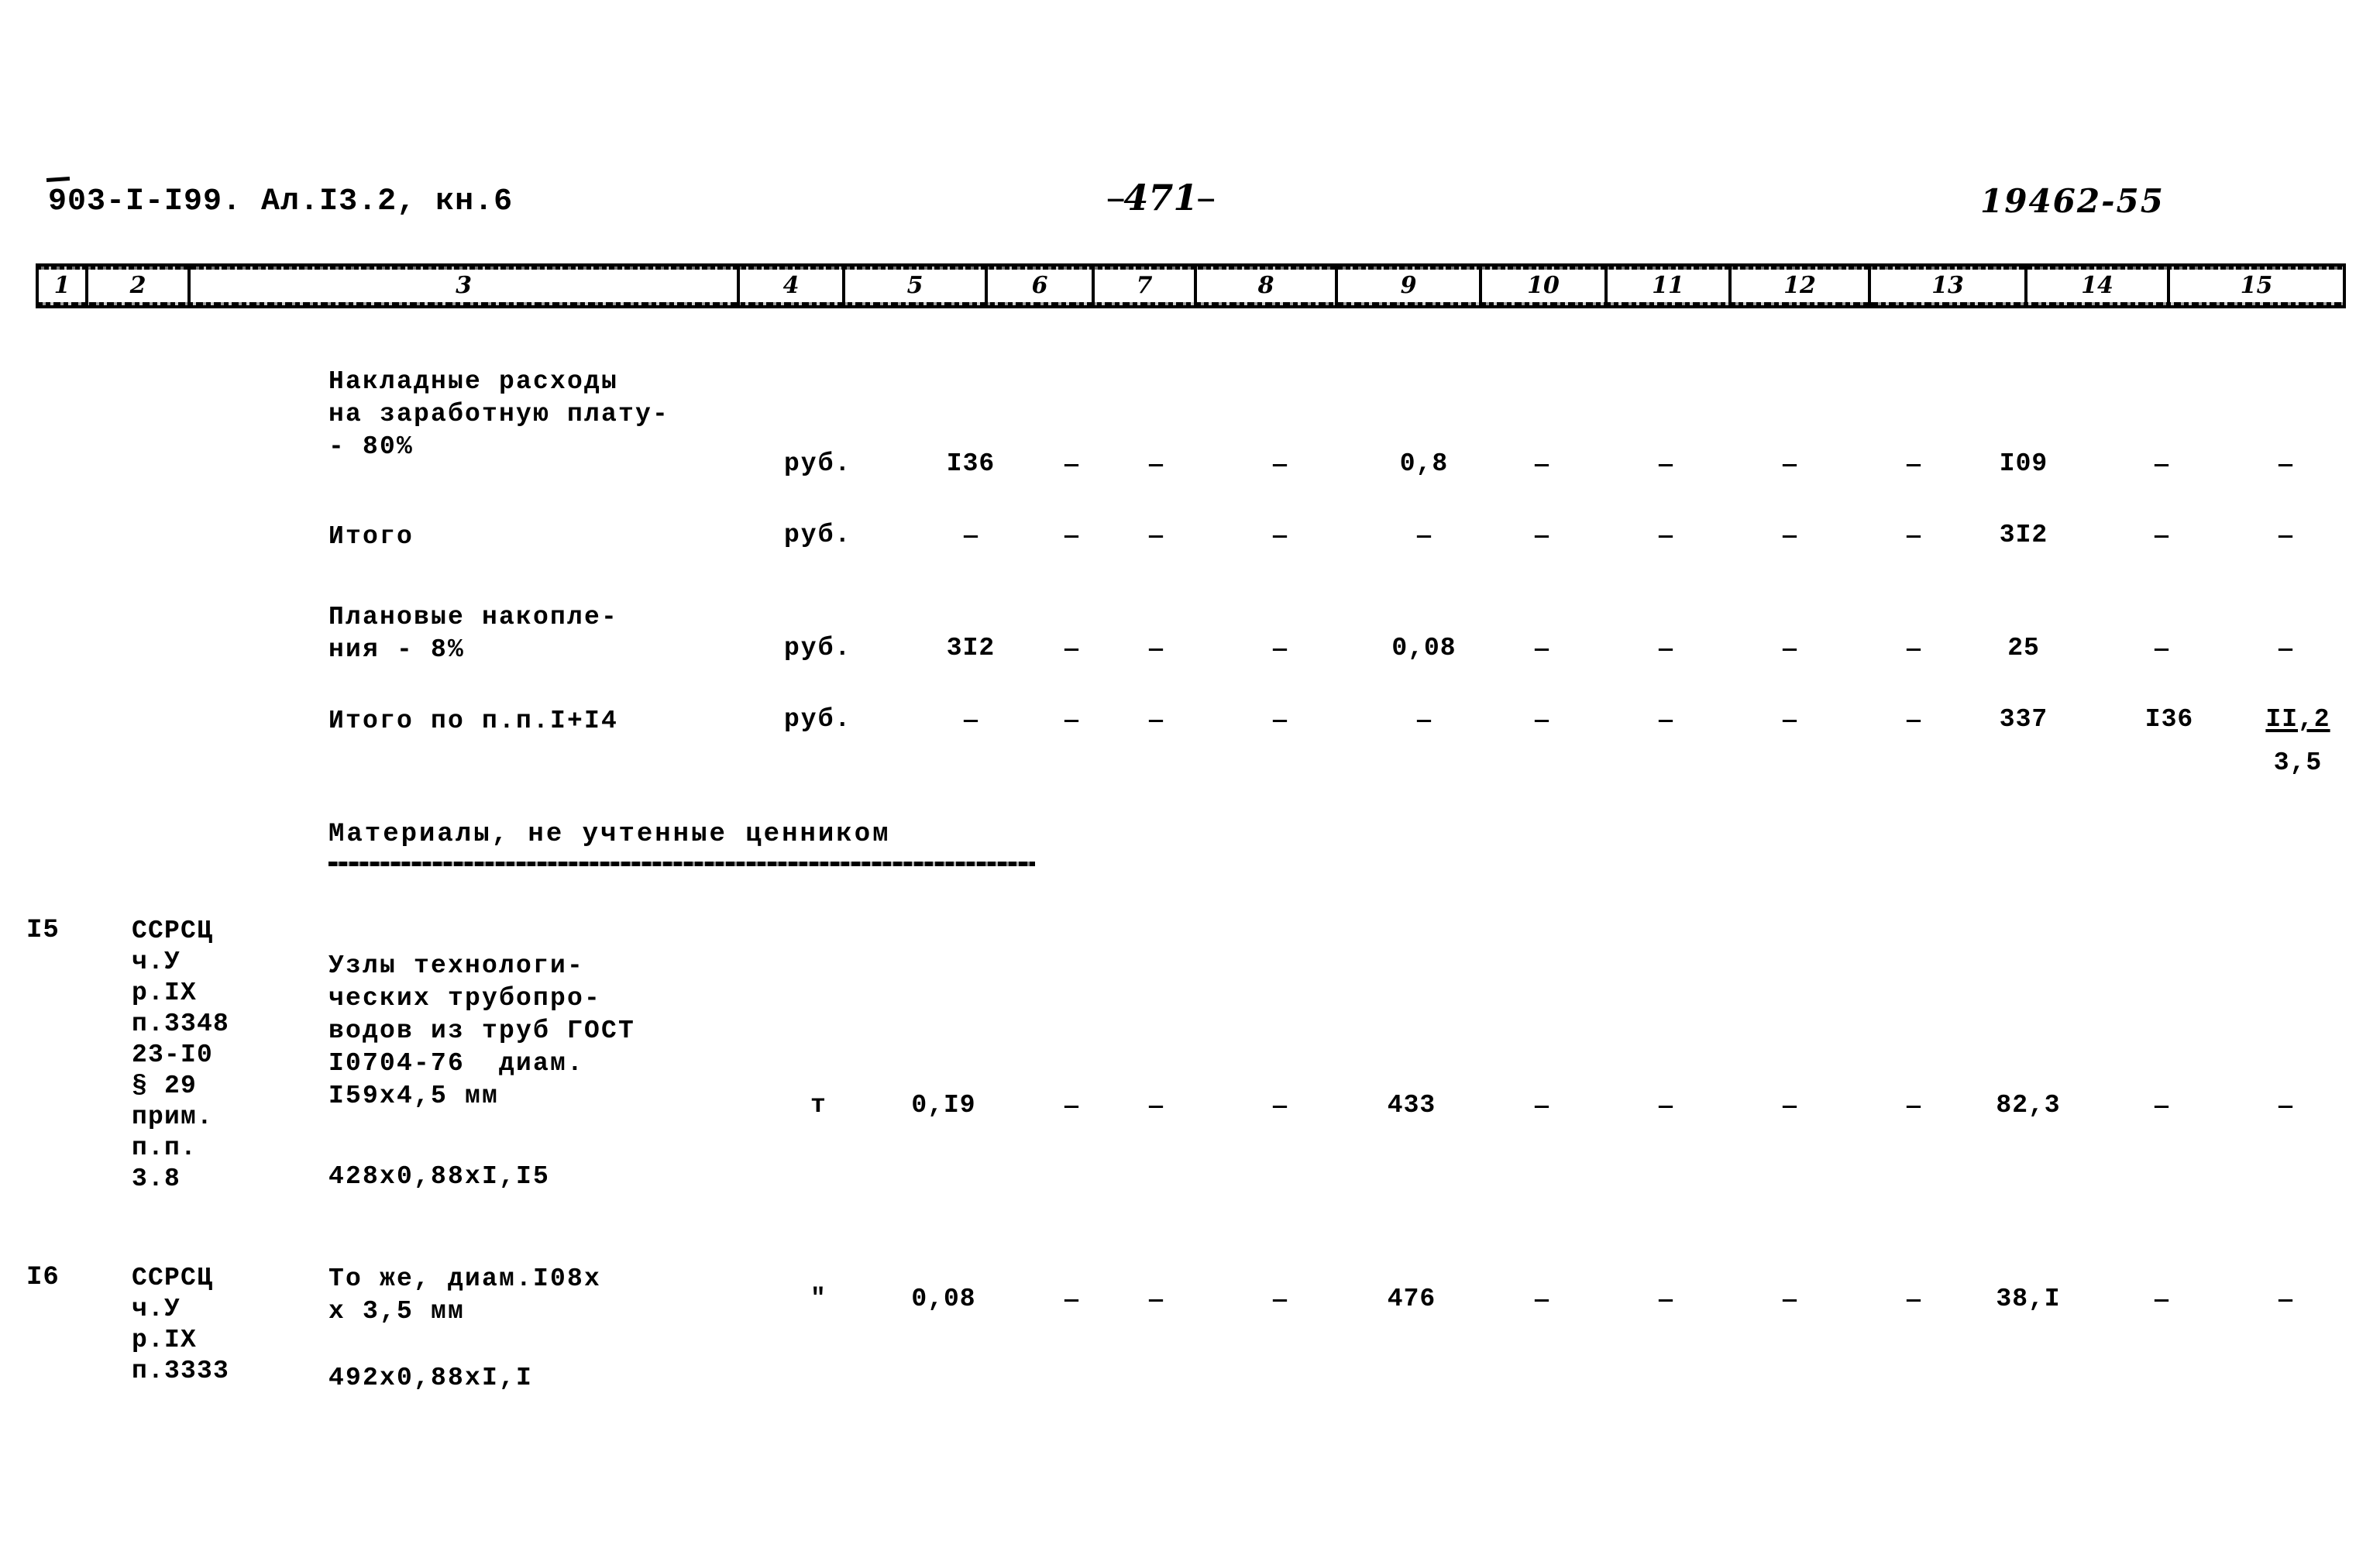 Image resolution: width=2380 pixels, height=1555 pixels. What do you see at coordinates (291, 201) in the screenshot?
I see `document-code-rest: 03-I-I99. Ал.I3.2, кн.6` at bounding box center [291, 201].